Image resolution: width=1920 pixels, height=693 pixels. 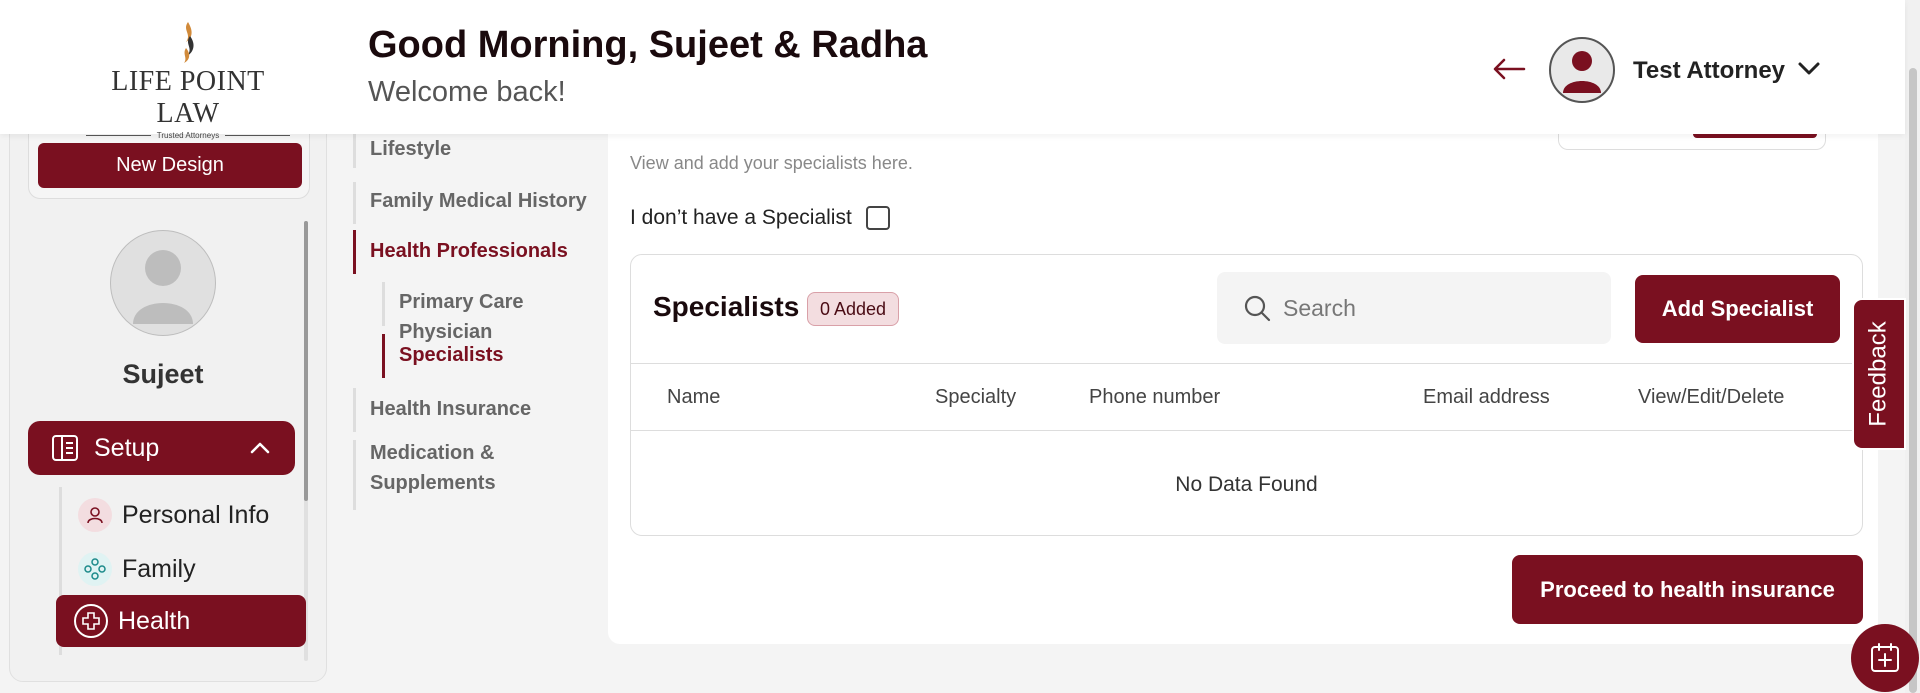 What do you see at coordinates (1155, 397) in the screenshot?
I see `col-phone: Phone number` at bounding box center [1155, 397].